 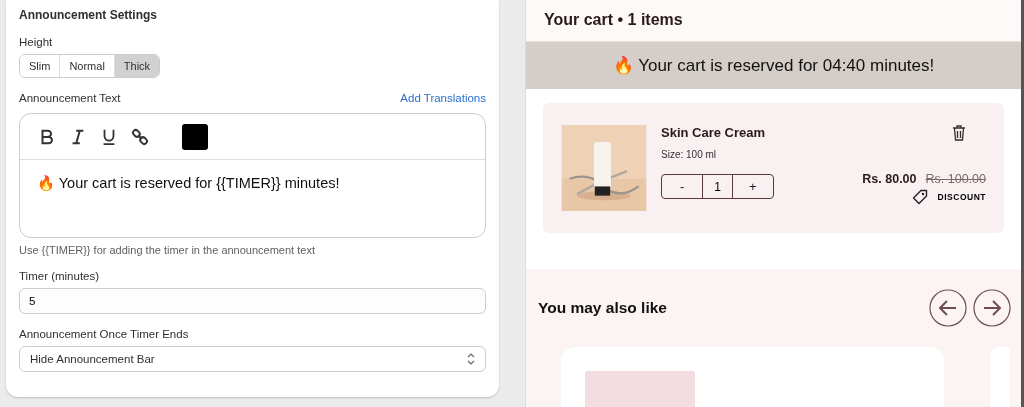 What do you see at coordinates (773, 65) in the screenshot?
I see `announcement-bar: 🔥 Your cart is reserved for 04:40 minutes!` at bounding box center [773, 65].